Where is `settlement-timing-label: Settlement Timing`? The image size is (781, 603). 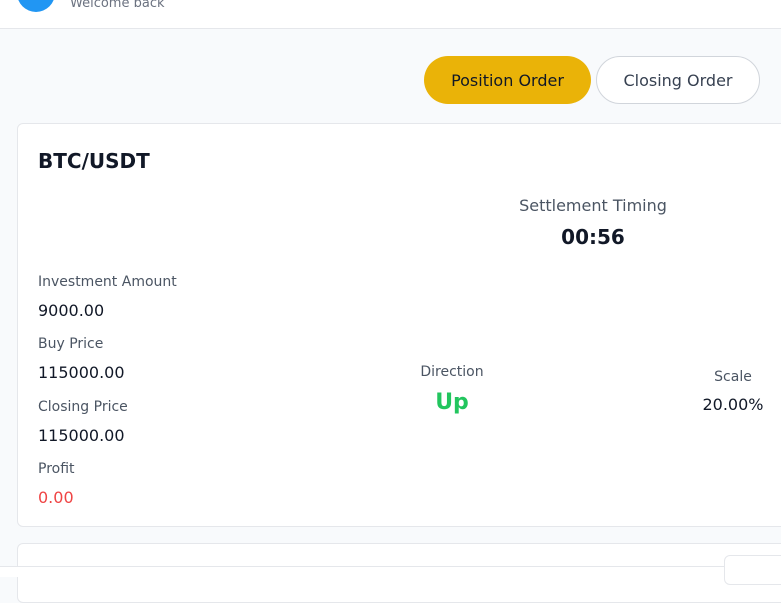 settlement-timing-label: Settlement Timing is located at coordinates (593, 205).